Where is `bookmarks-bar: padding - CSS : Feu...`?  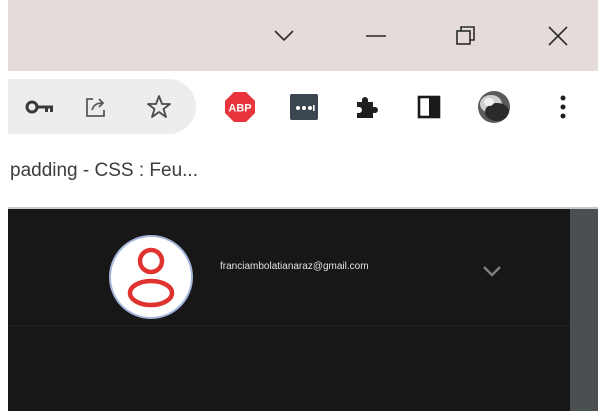 bookmarks-bar: padding - CSS : Feu... is located at coordinates (303, 174).